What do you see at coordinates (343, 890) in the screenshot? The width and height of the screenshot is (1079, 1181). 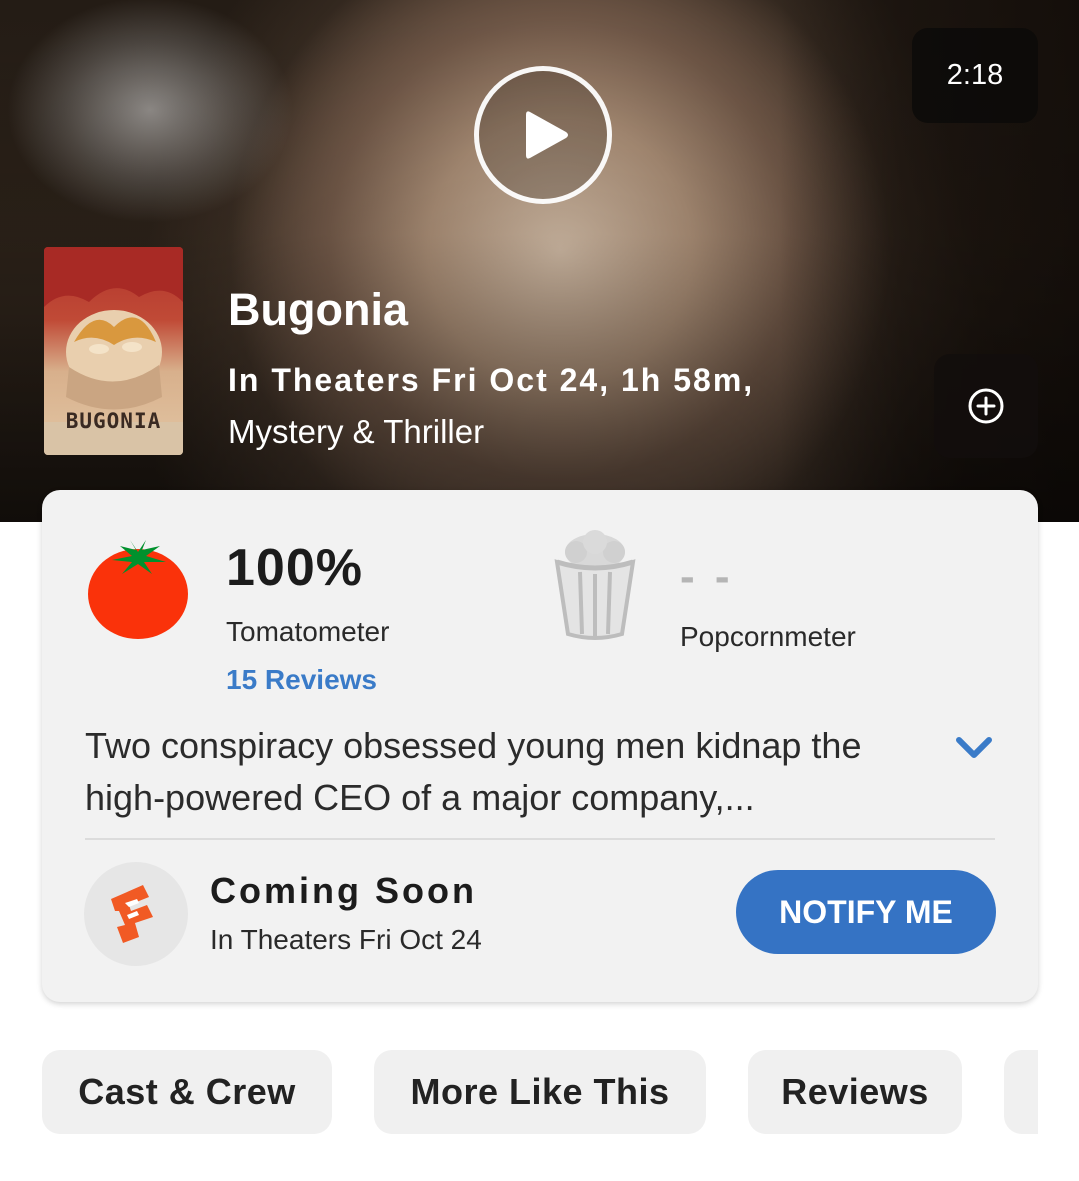 I see `ticket-status: Coming Soon` at bounding box center [343, 890].